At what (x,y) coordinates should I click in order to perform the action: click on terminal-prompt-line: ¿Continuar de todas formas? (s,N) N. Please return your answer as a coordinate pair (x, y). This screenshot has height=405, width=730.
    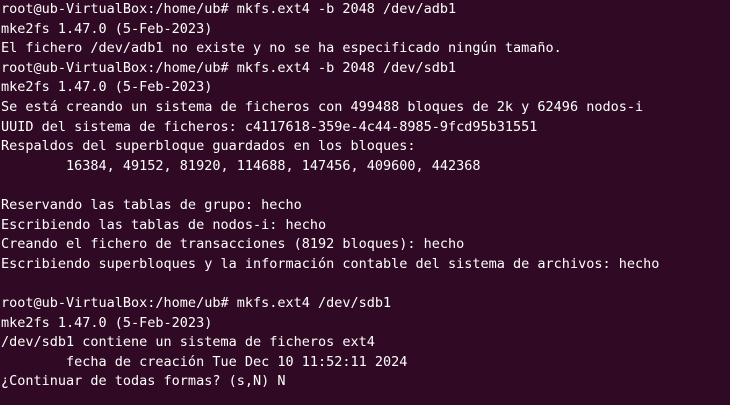
    Looking at the image, I should click on (365, 382).